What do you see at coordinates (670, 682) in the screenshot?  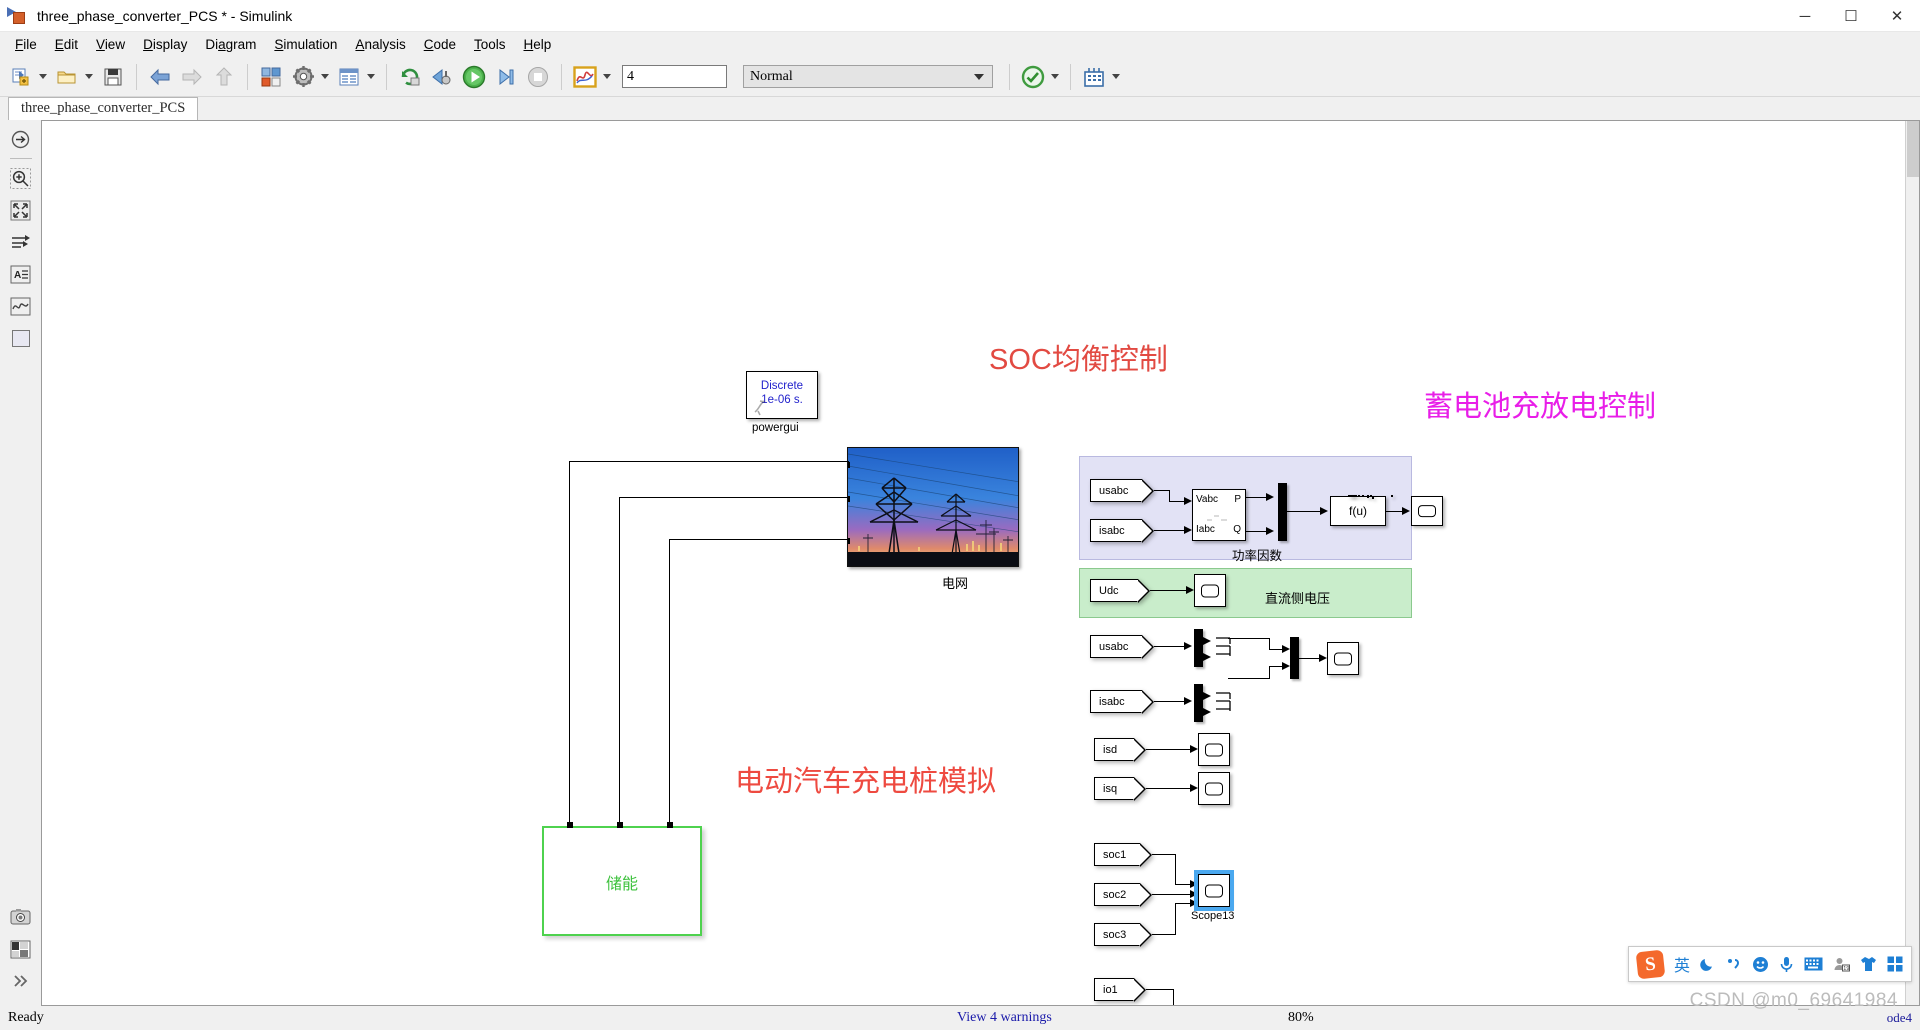 I see `wire-grid-c-v` at bounding box center [670, 682].